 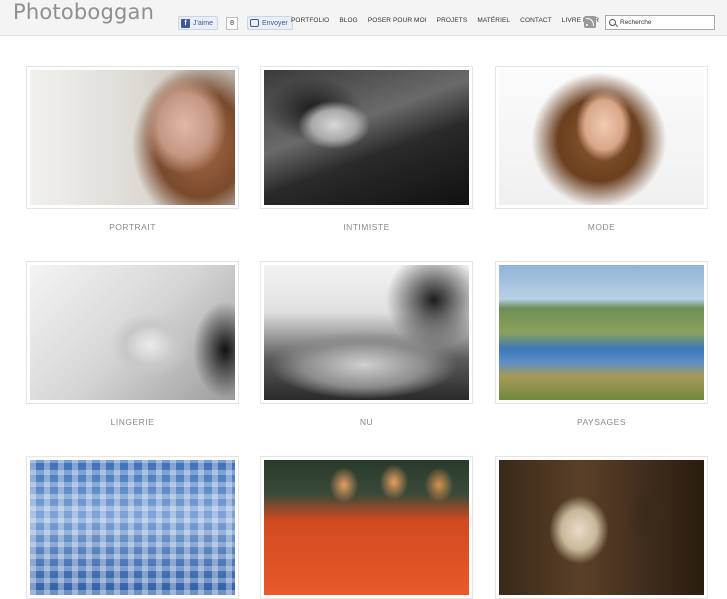 I want to click on gallery-item-portrait: PORTRAIT, so click(x=132, y=149).